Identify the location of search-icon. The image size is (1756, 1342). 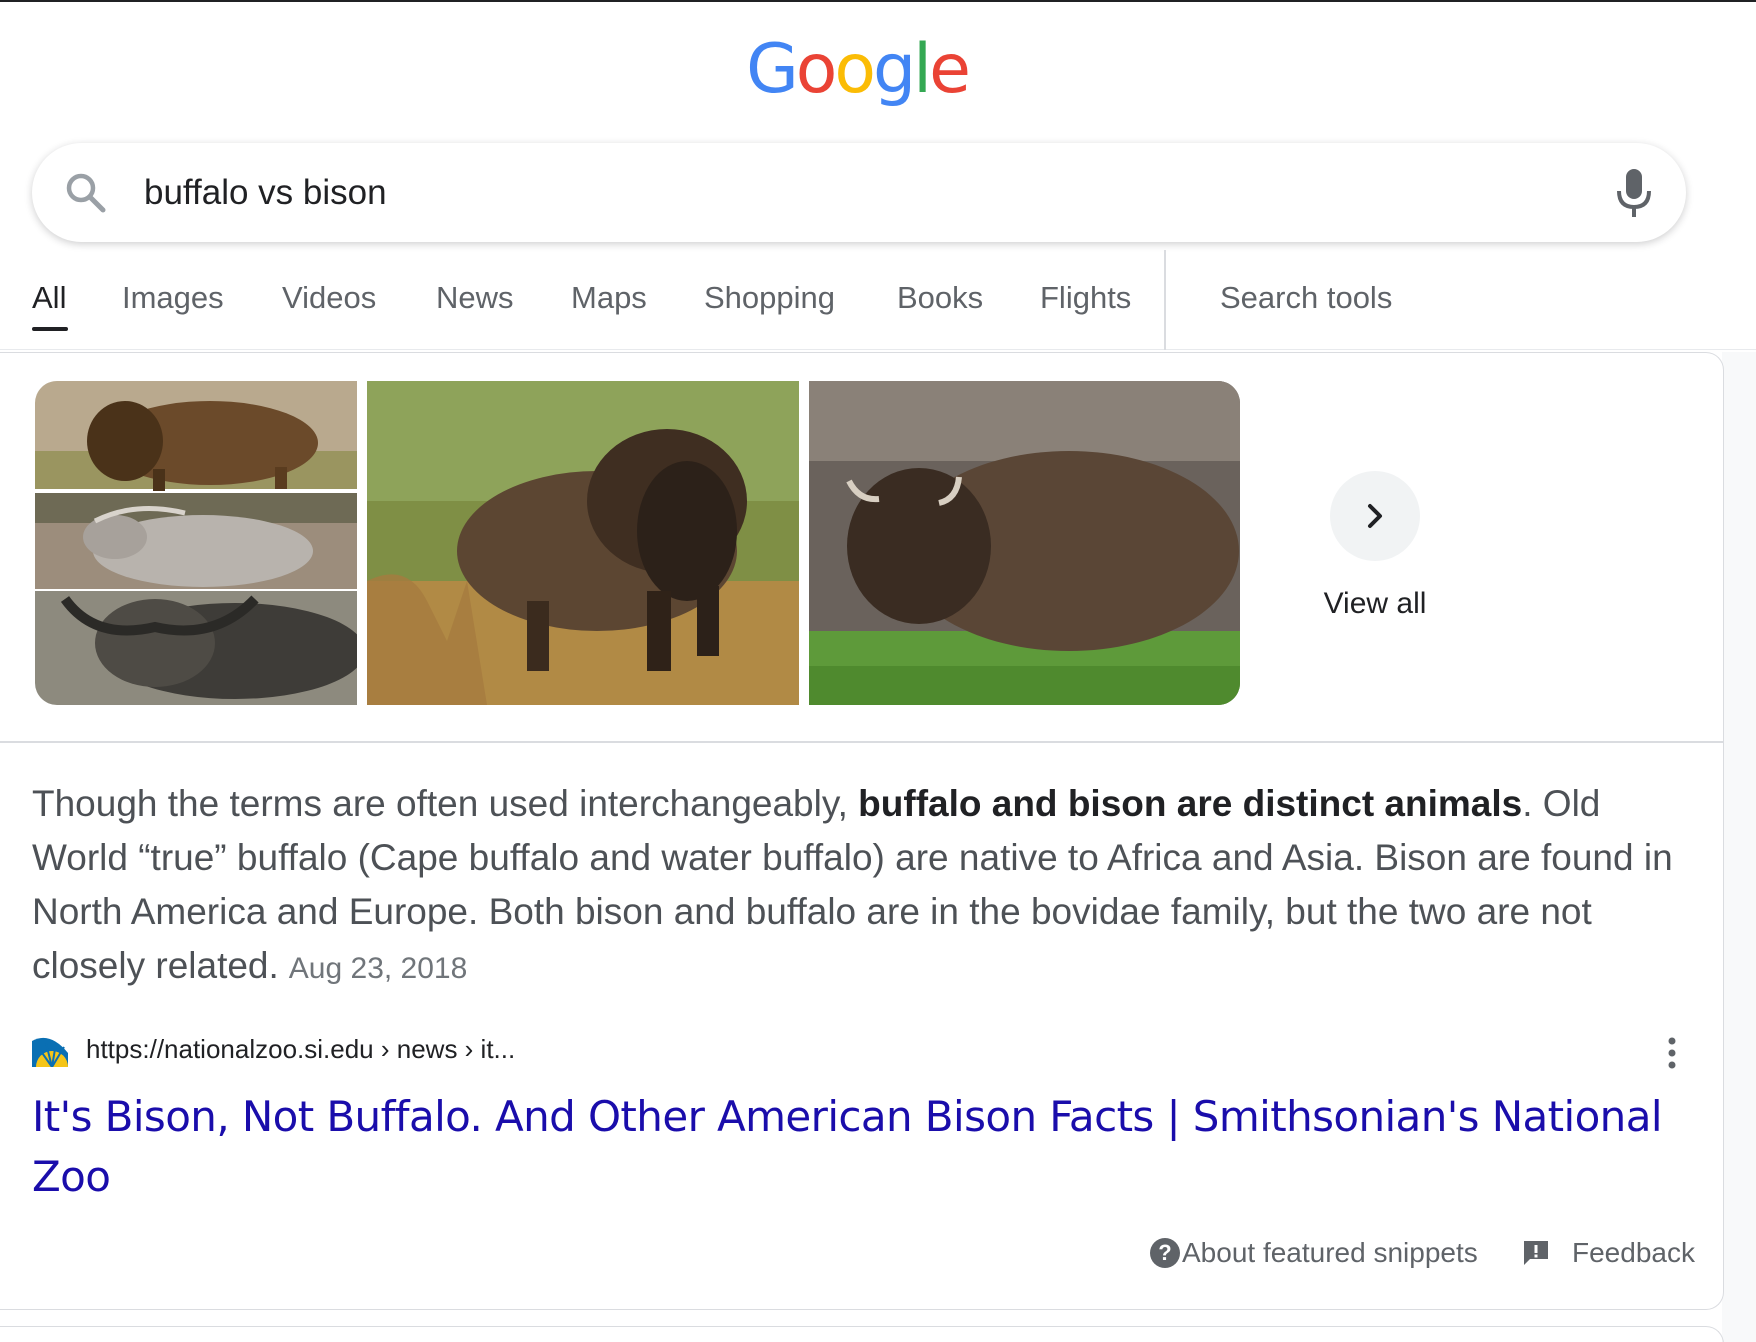
(86, 193).